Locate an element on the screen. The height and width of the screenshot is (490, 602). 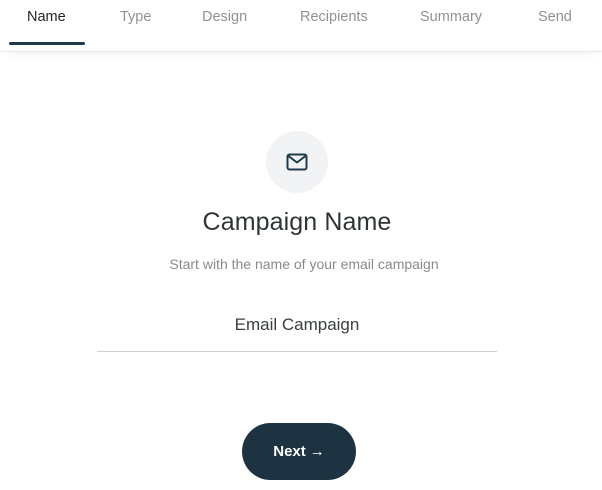
arrow-right-icon: → is located at coordinates (317, 451).